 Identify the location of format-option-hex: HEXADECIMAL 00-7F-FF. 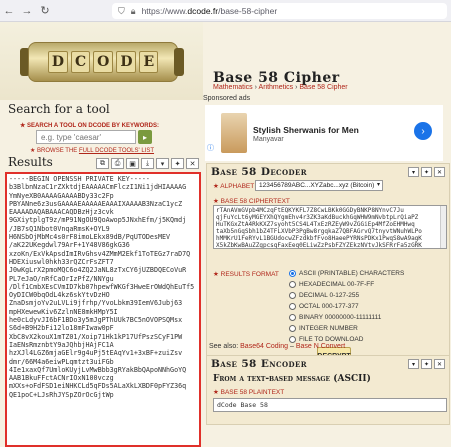
(331, 284).